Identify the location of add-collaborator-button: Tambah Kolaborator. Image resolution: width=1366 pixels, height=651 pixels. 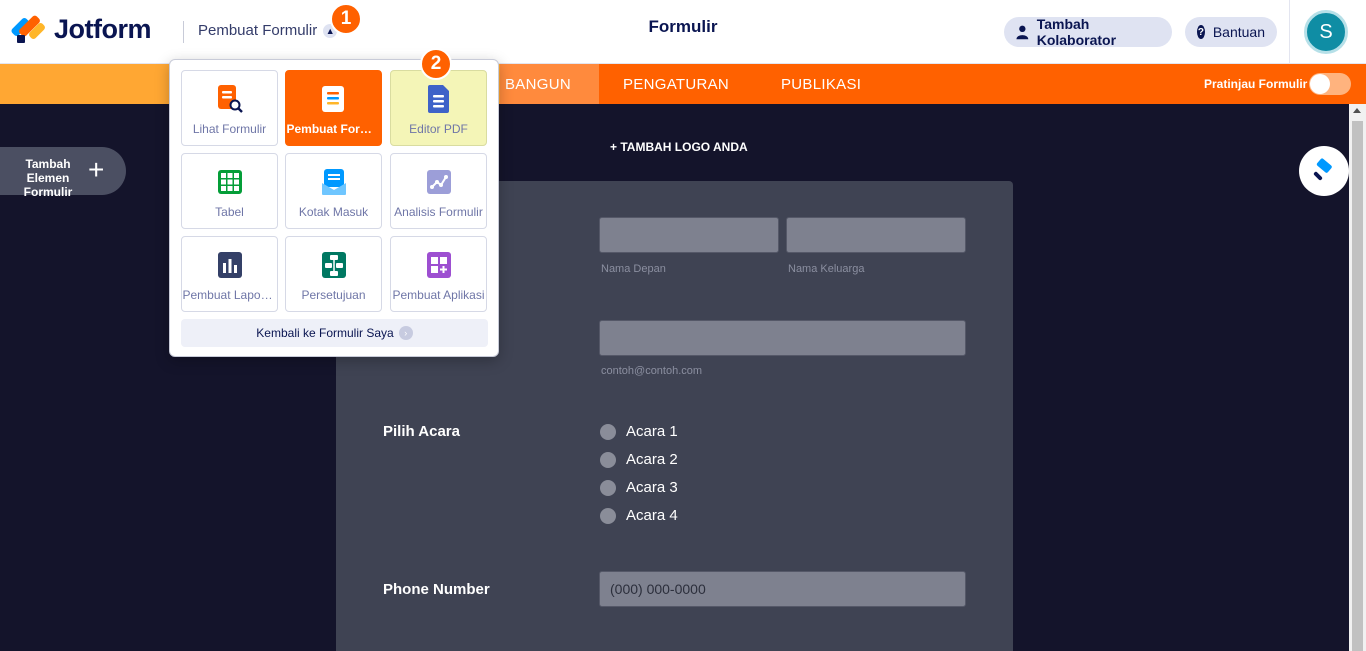
(1088, 32).